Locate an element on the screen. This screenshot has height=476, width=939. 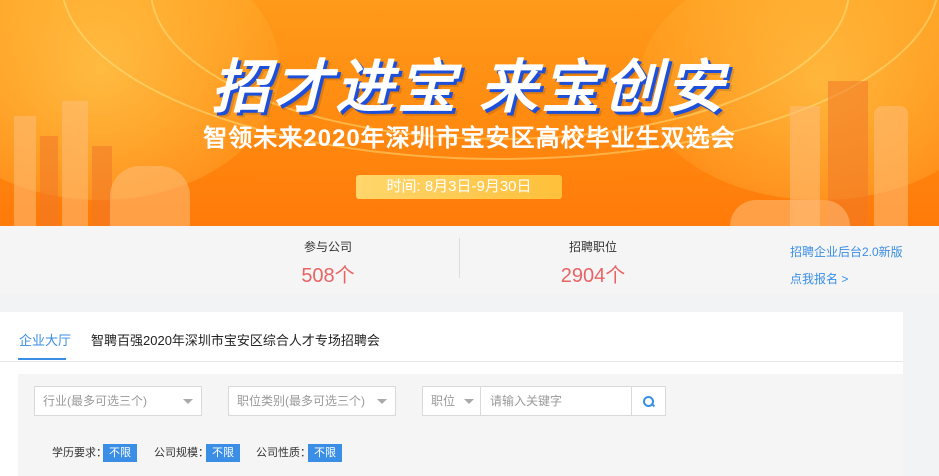
stat-value: 508个 is located at coordinates (328, 276).